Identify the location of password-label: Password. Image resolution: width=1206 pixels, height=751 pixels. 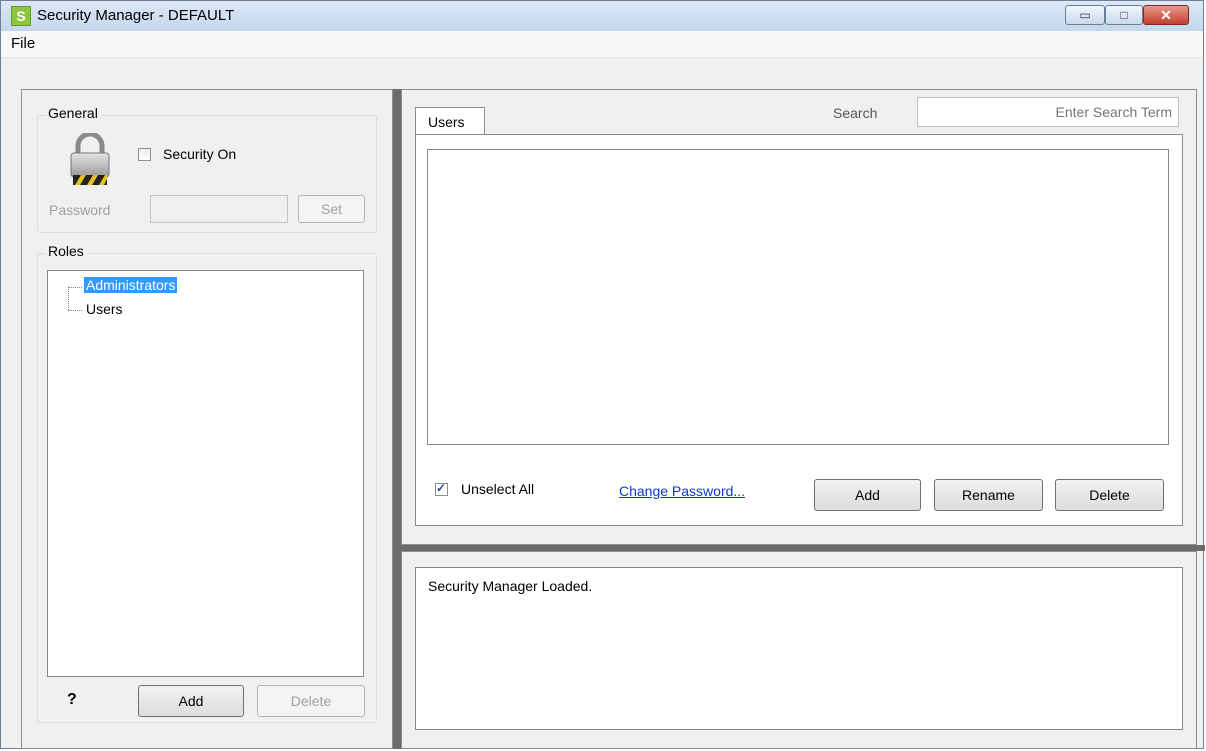
(80, 210).